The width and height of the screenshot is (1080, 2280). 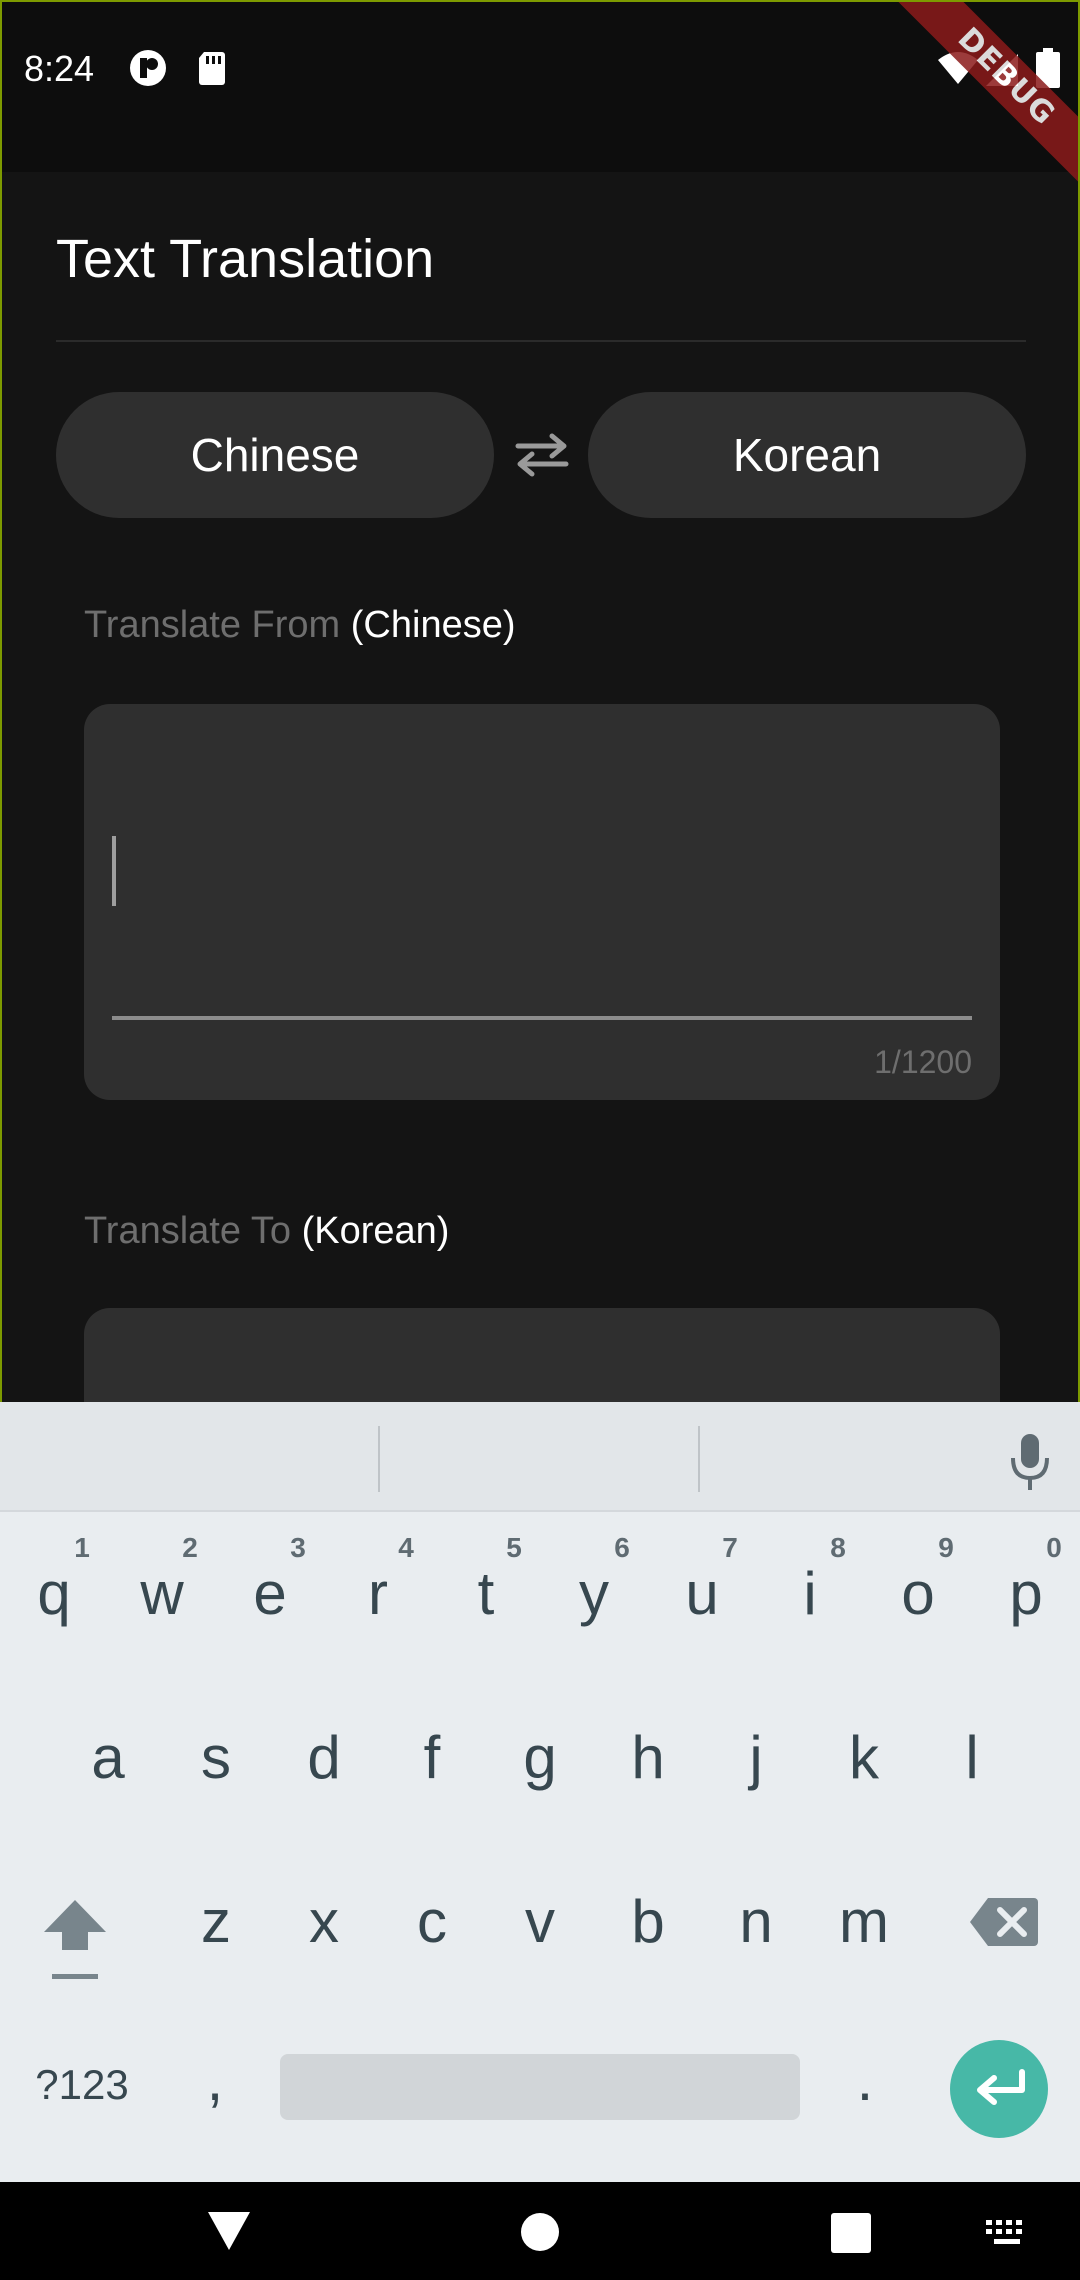 I want to click on key-hint-7: 7, so click(x=730, y=1547).